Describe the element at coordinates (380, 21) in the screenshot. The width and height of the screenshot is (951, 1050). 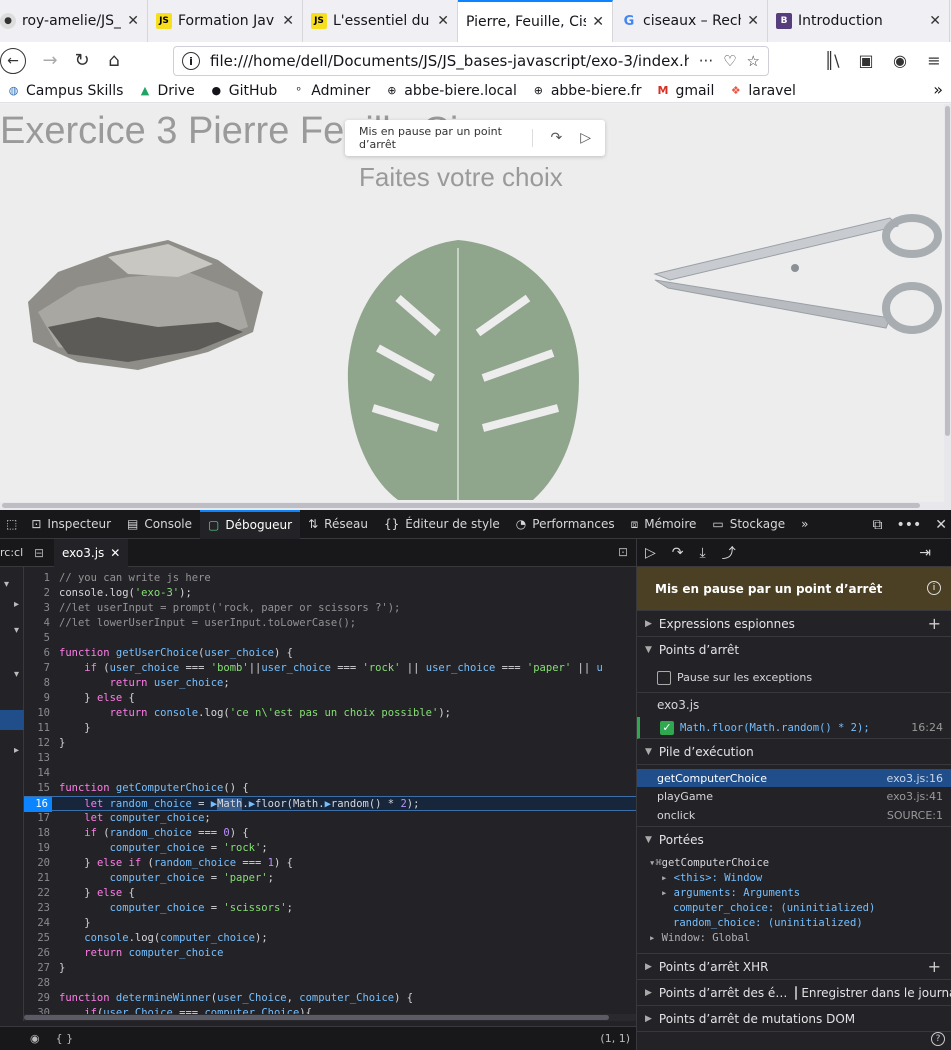
I see `tab-3: JS L'essentiel du ✕` at that location.